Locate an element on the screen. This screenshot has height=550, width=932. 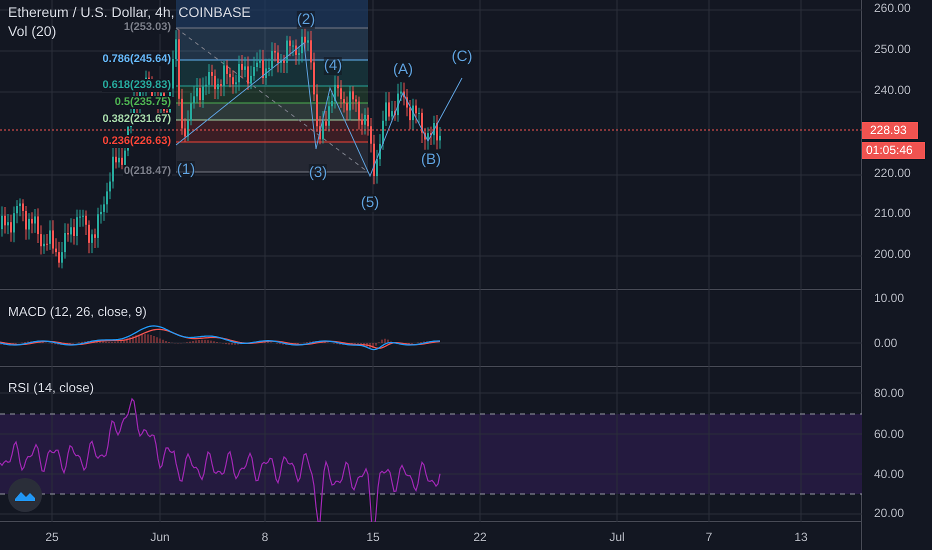
price-axis-label: 260.00 is located at coordinates (892, 8).